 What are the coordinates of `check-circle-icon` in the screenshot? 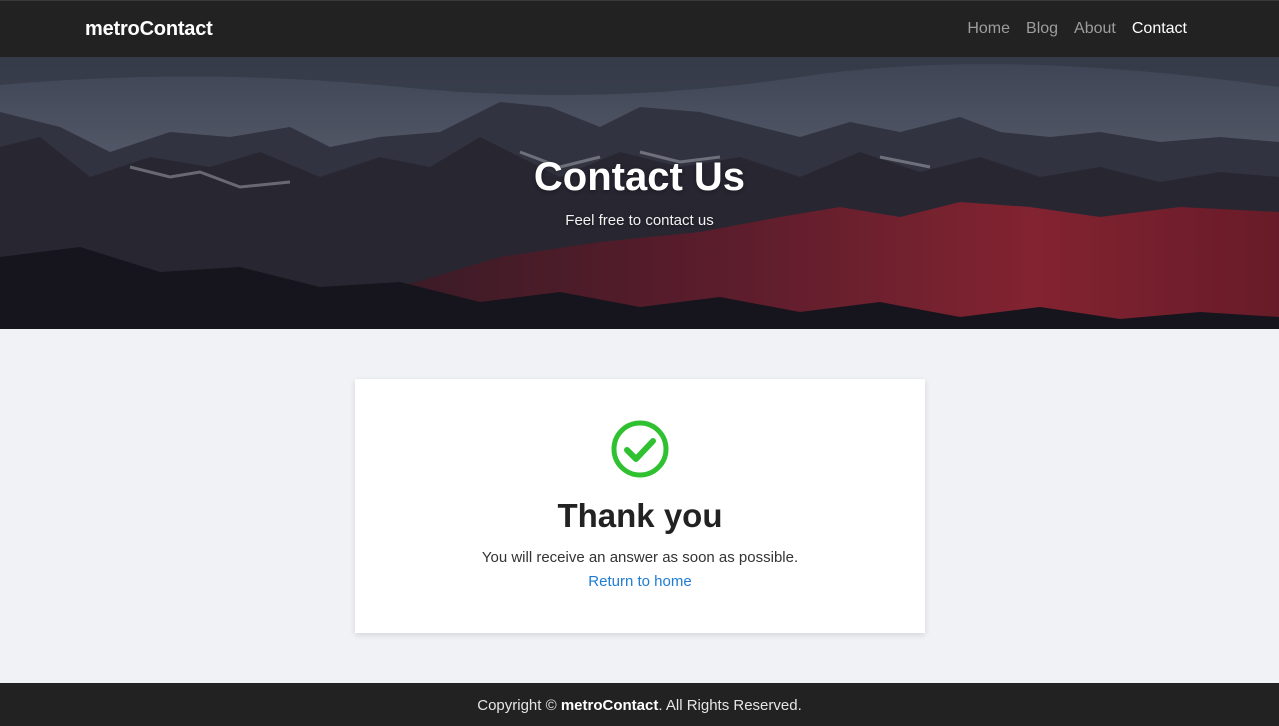 It's located at (640, 449).